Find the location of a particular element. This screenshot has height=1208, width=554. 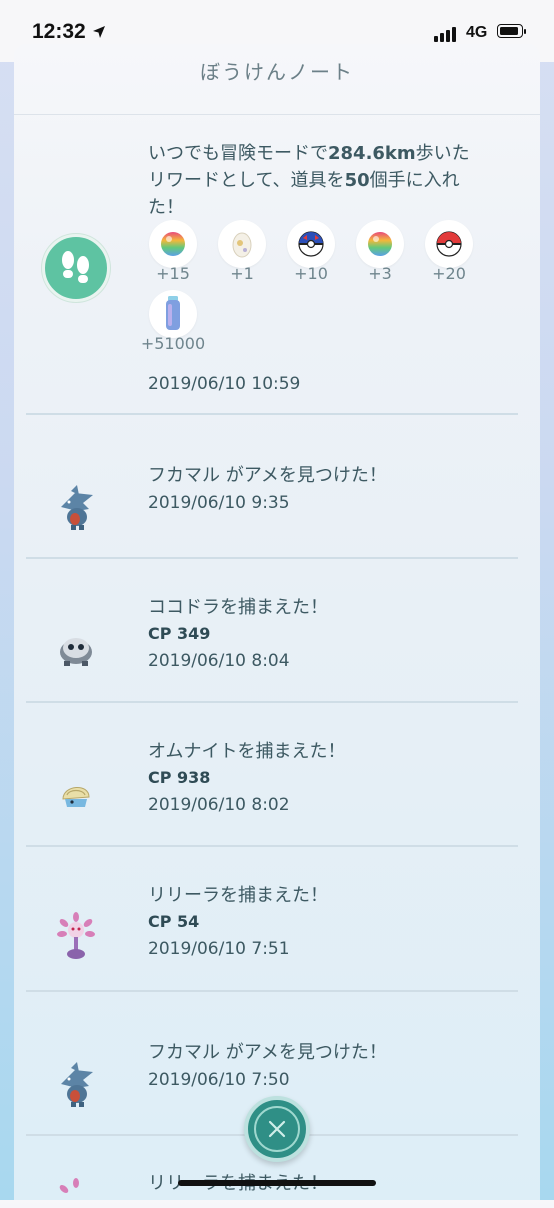

entry-message: リリーラを捕まえた！ is located at coordinates (238, 895).